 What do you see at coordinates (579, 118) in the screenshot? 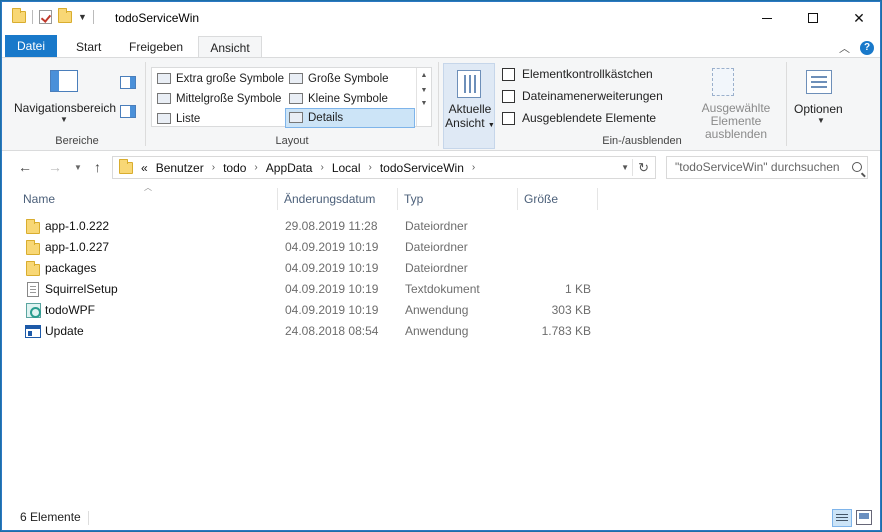
I see `checkbox-hidden-items: Ausgeblendete Elemente` at bounding box center [579, 118].